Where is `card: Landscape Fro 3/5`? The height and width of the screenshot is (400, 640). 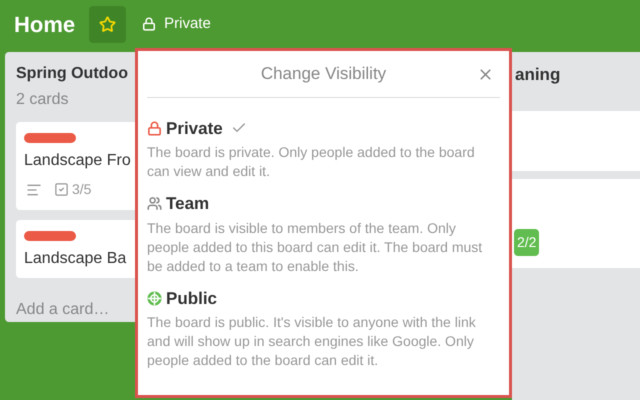 card: Landscape Fro 3/5 is located at coordinates (75, 166).